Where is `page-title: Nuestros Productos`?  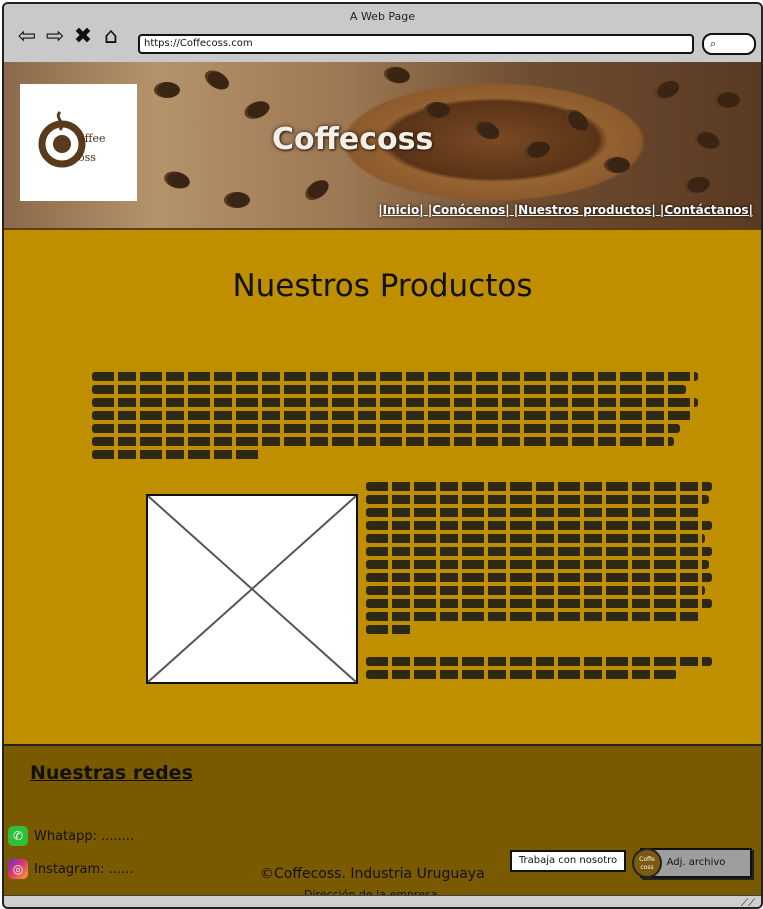 page-title: Nuestros Productos is located at coordinates (382, 286).